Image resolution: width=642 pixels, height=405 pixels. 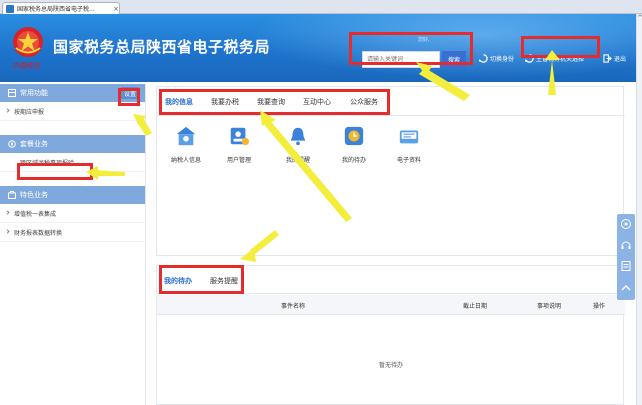 I want to click on logout-link: 退出, so click(x=614, y=58).